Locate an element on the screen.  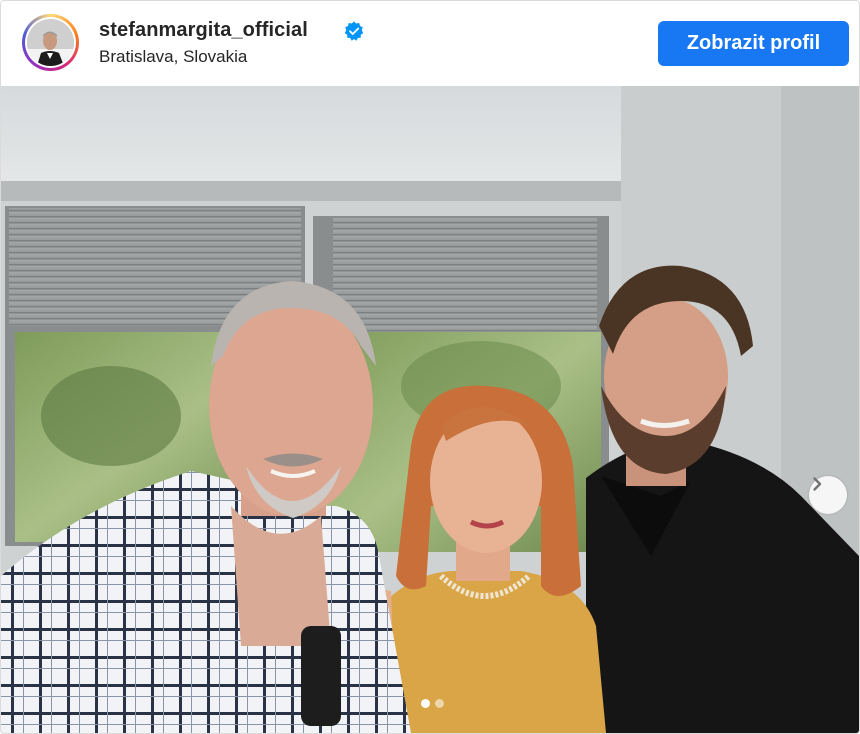
avatar-photo is located at coordinates (50, 42).